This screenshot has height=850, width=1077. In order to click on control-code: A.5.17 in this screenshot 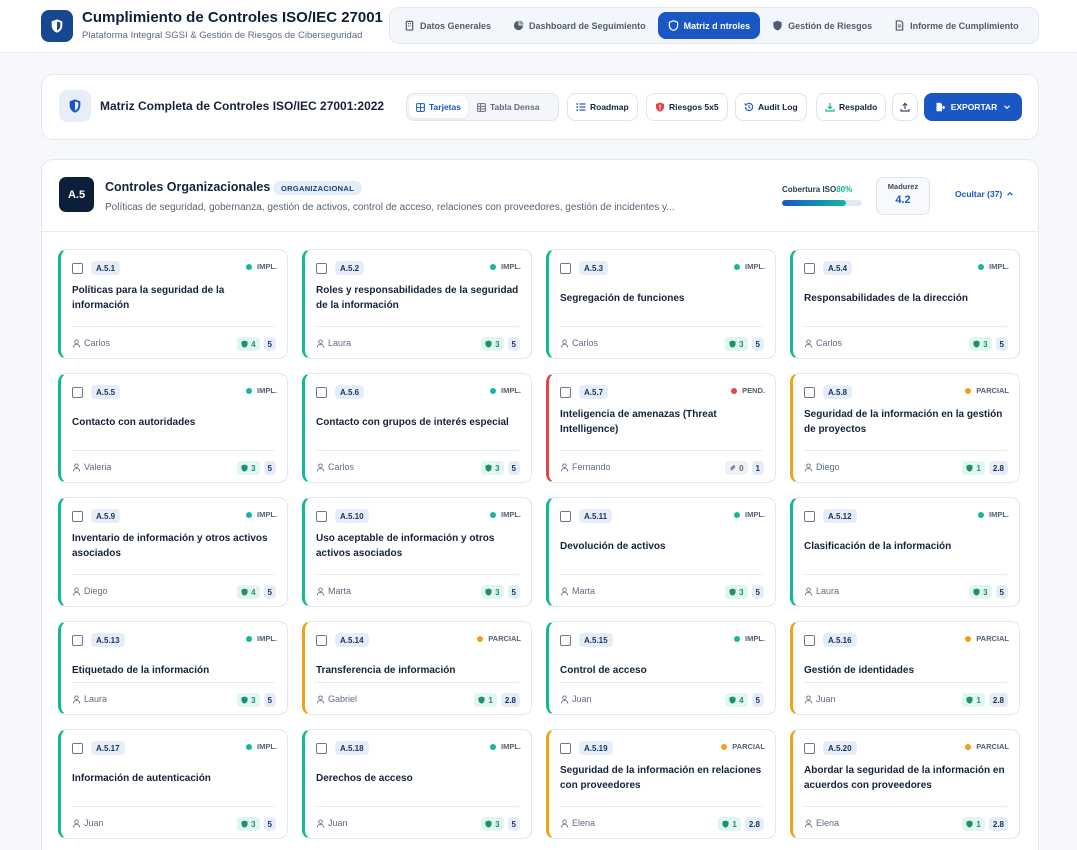, I will do `click(108, 748)`.